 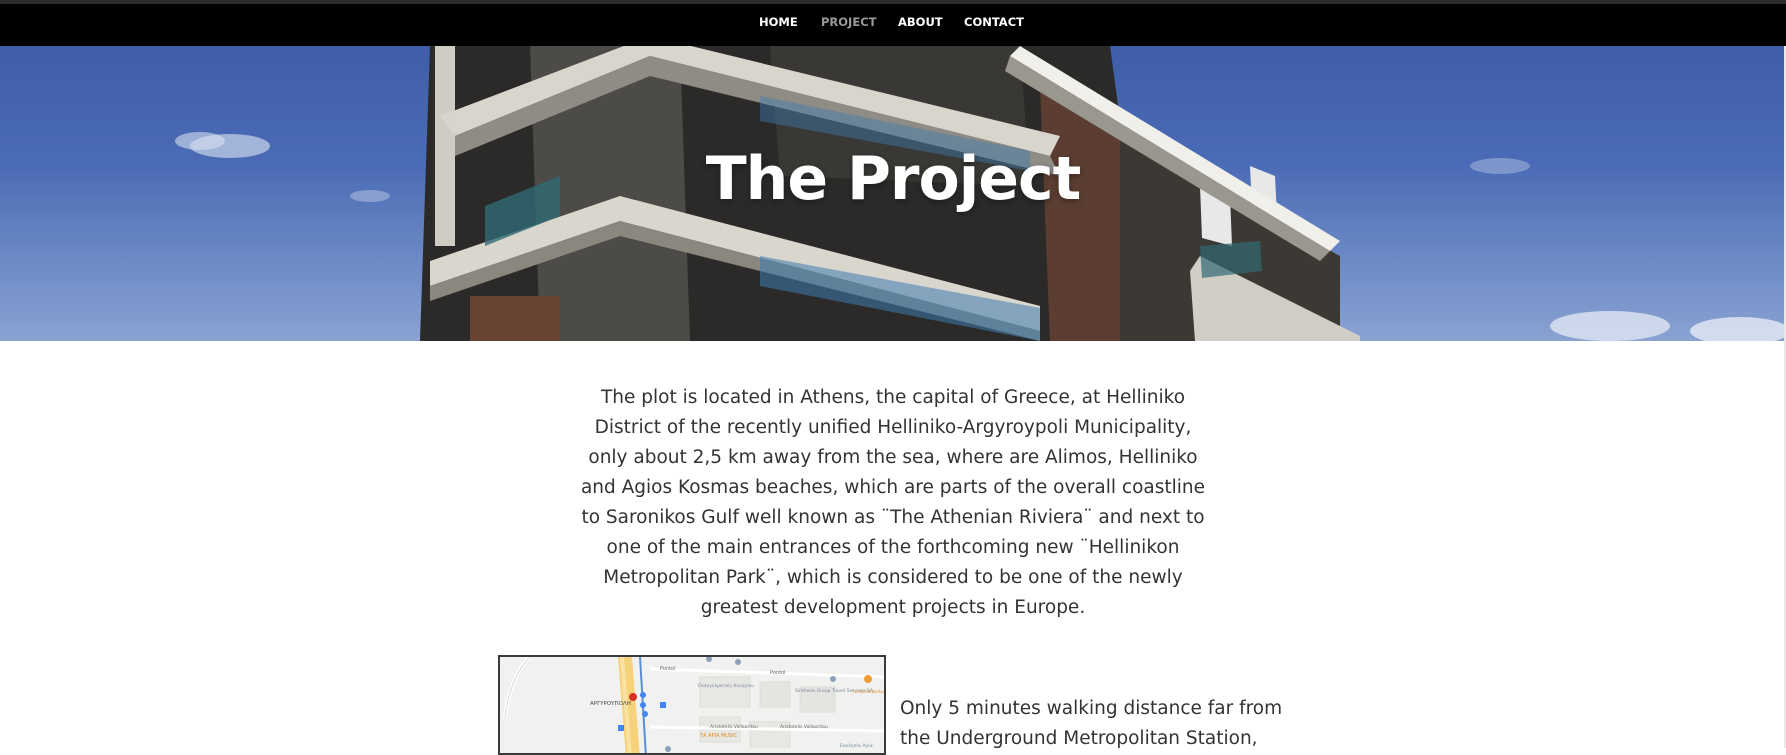 What do you see at coordinates (920, 22) in the screenshot?
I see `nav-about: ABOUT` at bounding box center [920, 22].